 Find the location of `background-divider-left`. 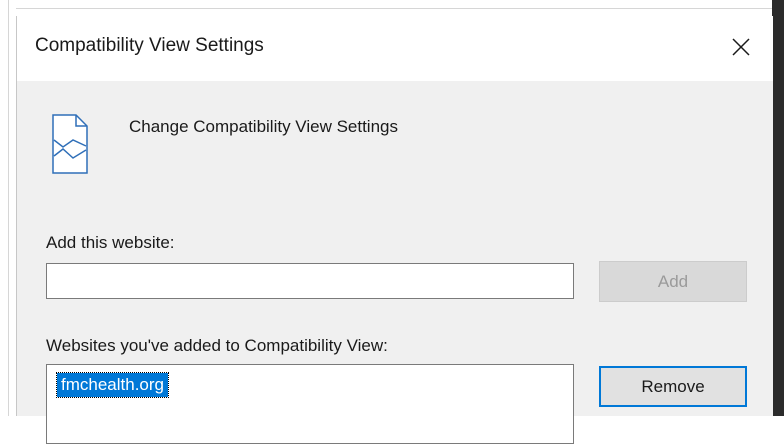

background-divider-left is located at coordinates (8, 208).